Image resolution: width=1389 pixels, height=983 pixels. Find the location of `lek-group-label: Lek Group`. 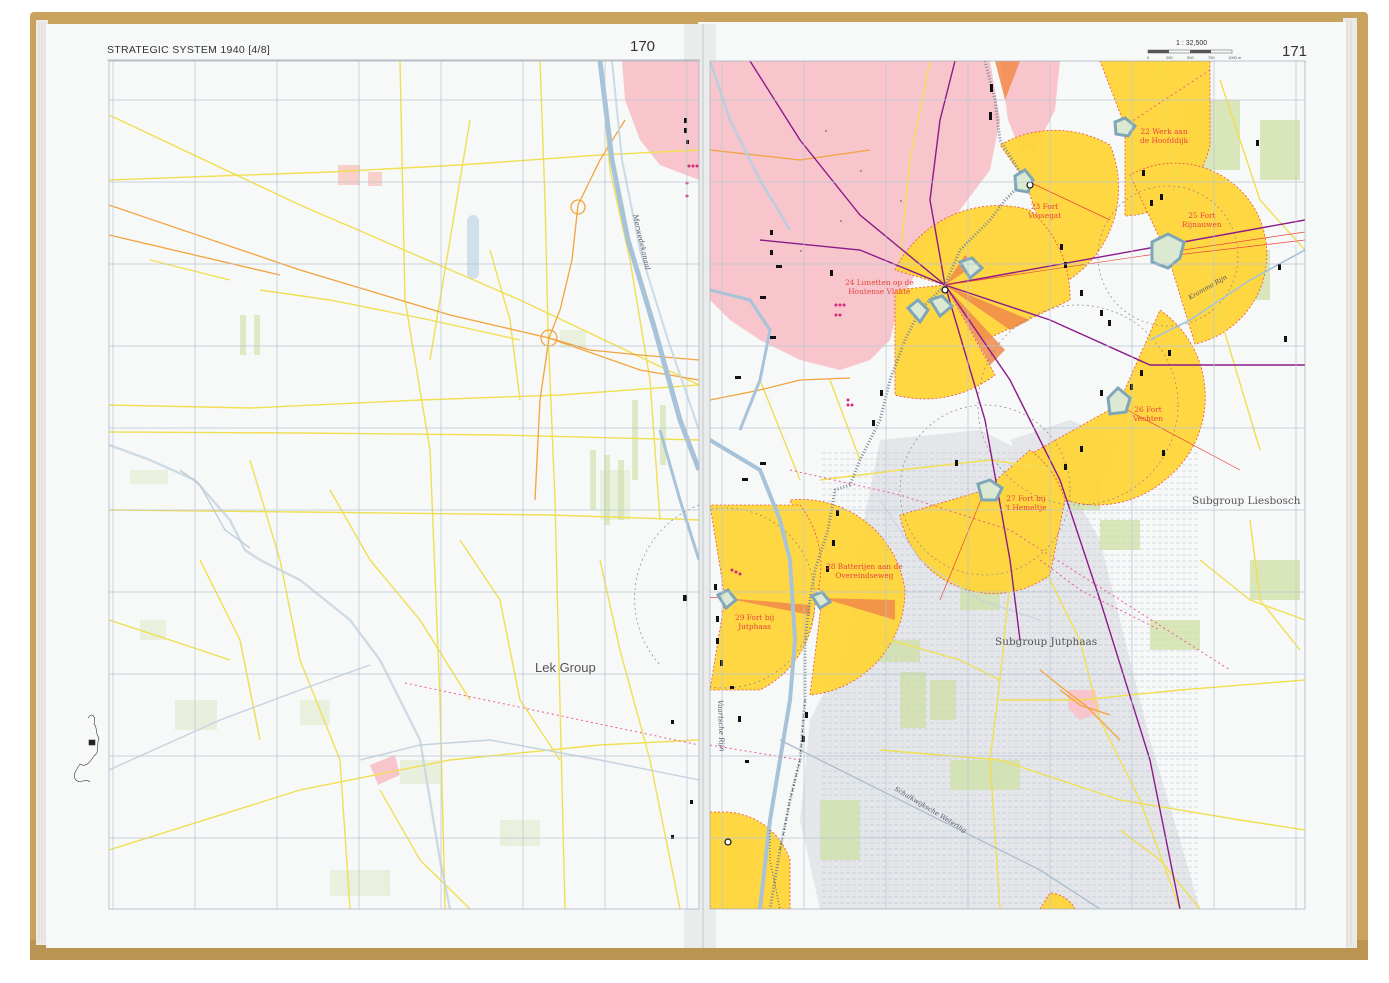

lek-group-label: Lek Group is located at coordinates (565, 667).